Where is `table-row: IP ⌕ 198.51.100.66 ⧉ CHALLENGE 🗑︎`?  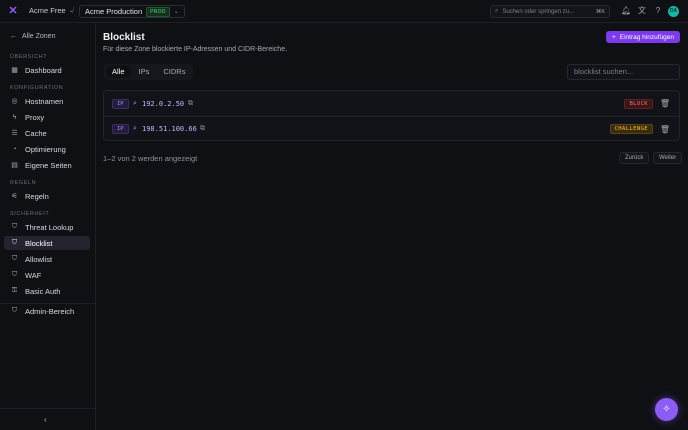
table-row: IP ⌕ 198.51.100.66 ⧉ CHALLENGE 🗑︎ is located at coordinates (391, 128).